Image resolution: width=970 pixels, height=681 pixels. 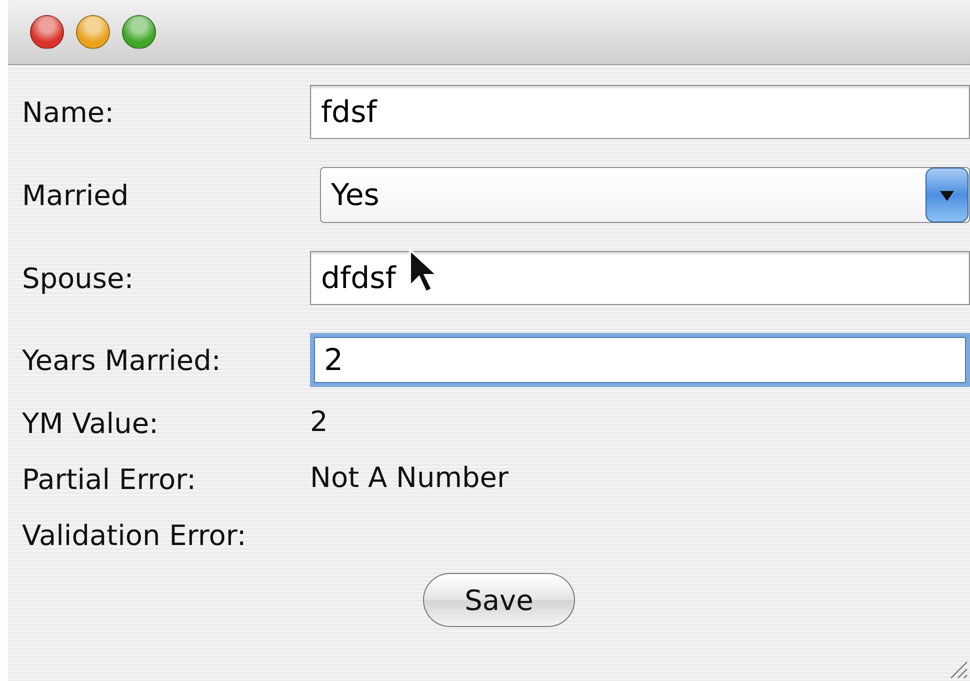 What do you see at coordinates (47, 32) in the screenshot?
I see `close-window-button` at bounding box center [47, 32].